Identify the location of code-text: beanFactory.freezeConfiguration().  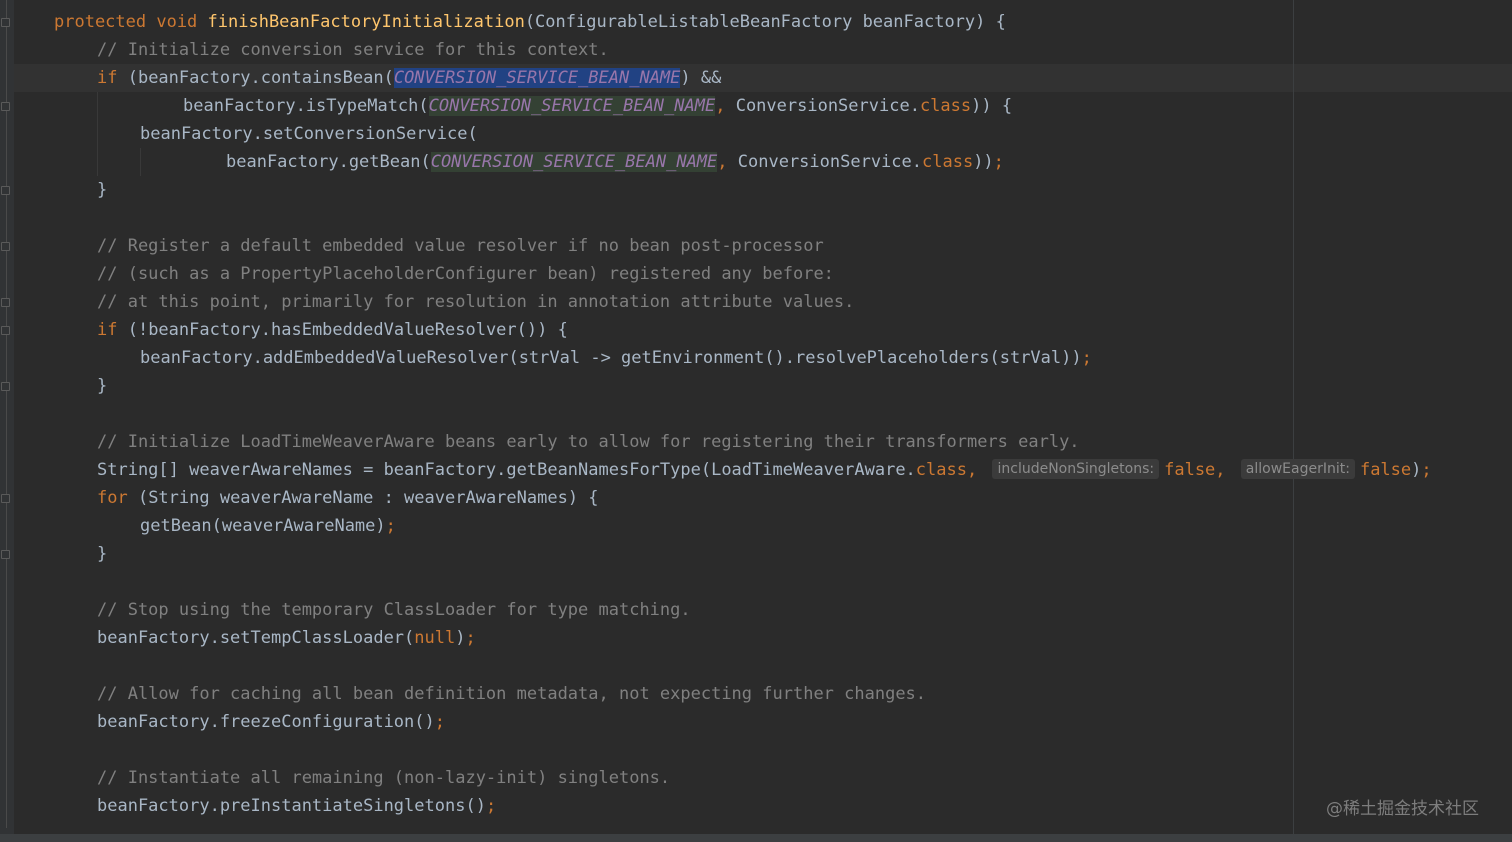
(266, 722).